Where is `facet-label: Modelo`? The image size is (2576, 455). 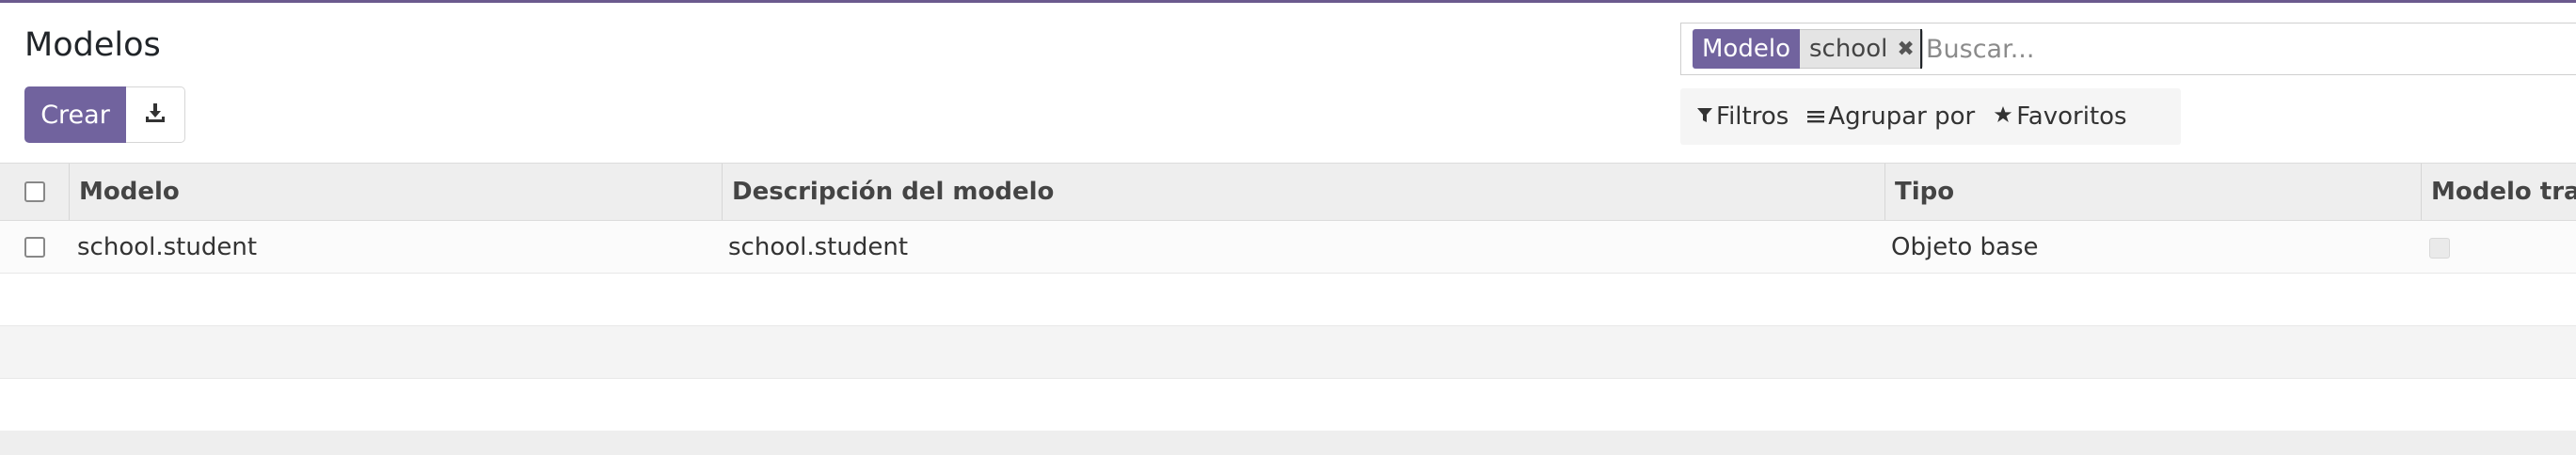
facet-label: Modelo is located at coordinates (1746, 49).